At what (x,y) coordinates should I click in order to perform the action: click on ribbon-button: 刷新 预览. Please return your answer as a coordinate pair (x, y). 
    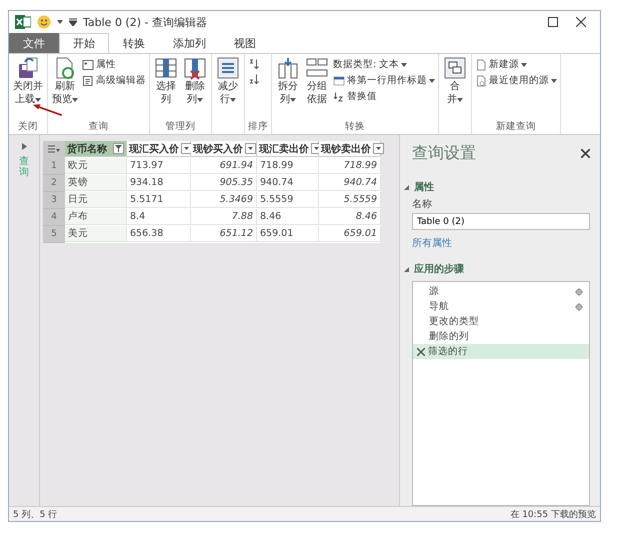
    Looking at the image, I should click on (65, 81).